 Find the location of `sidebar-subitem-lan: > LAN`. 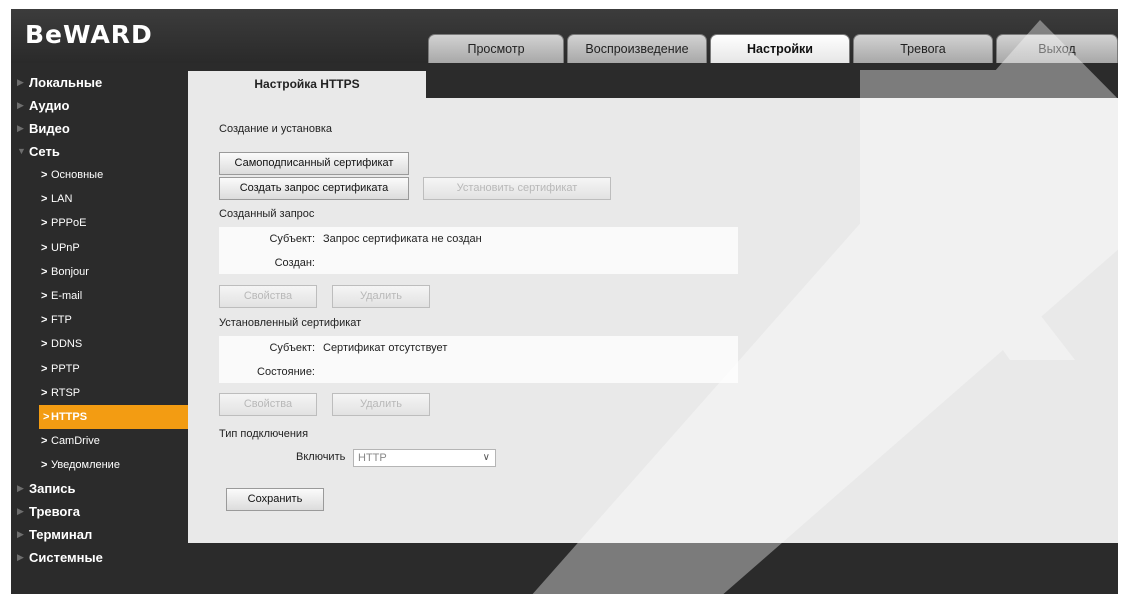

sidebar-subitem-lan: > LAN is located at coordinates (100, 199).